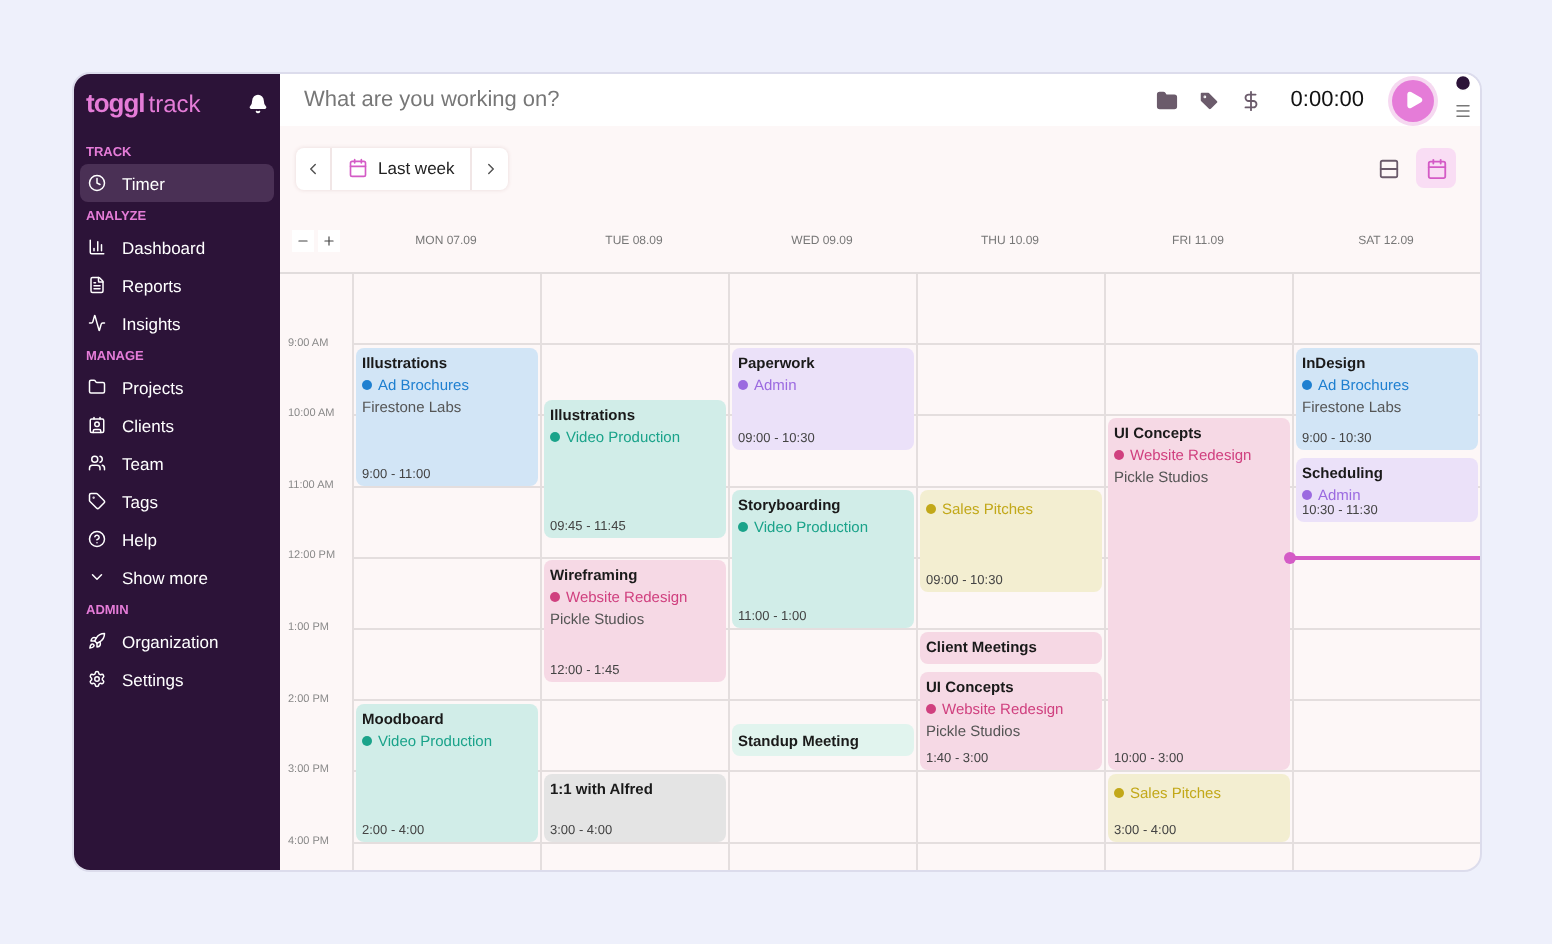 This screenshot has height=944, width=1552. What do you see at coordinates (97, 323) in the screenshot?
I see `pulse-icon` at bounding box center [97, 323].